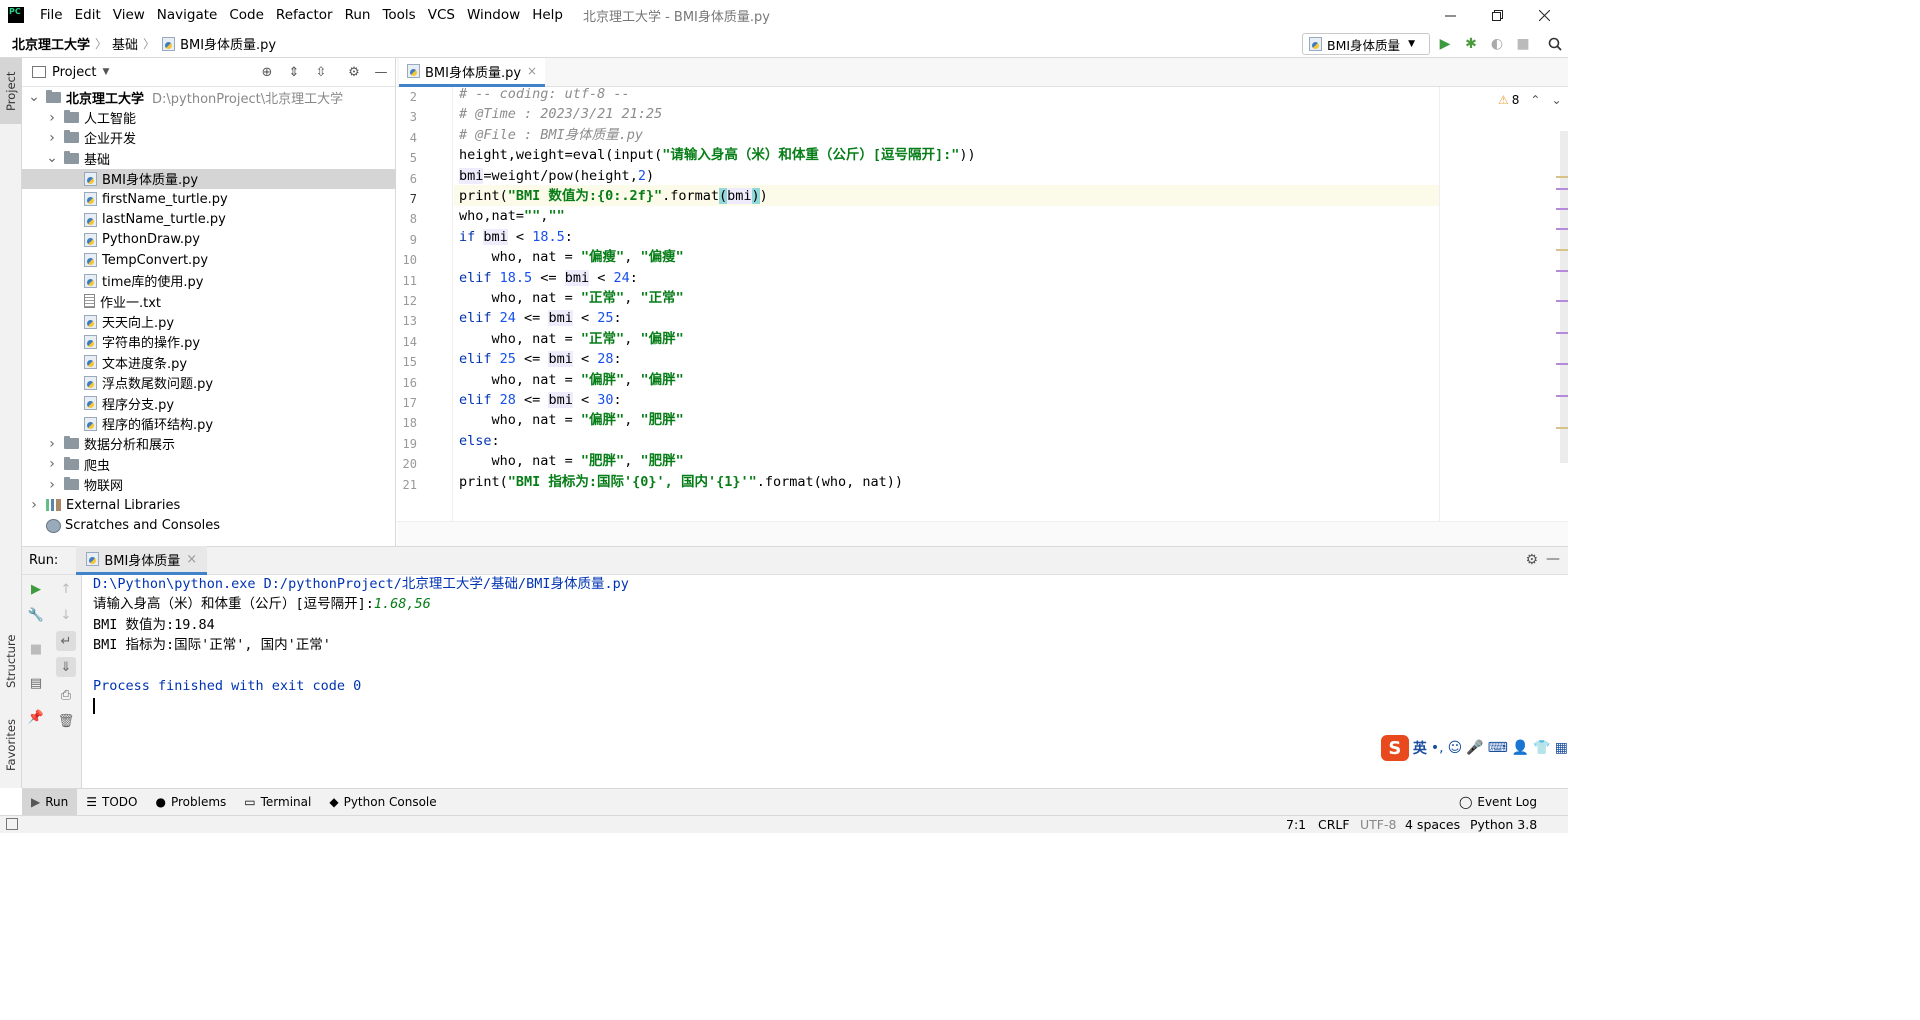 The height and width of the screenshot is (1020, 1920). I want to click on arrow-up-icon: ↑, so click(66, 589).